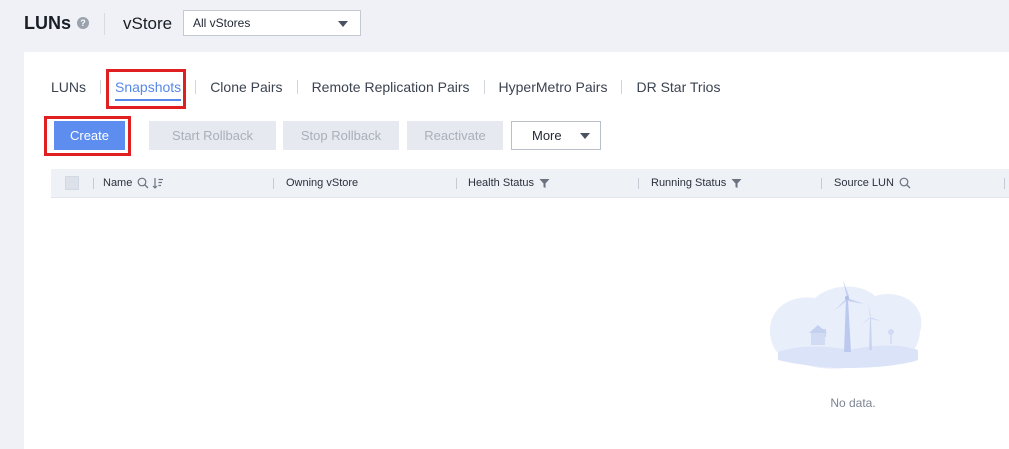  Describe the element at coordinates (87, 136) in the screenshot. I see `highlight-box-create-button` at that location.